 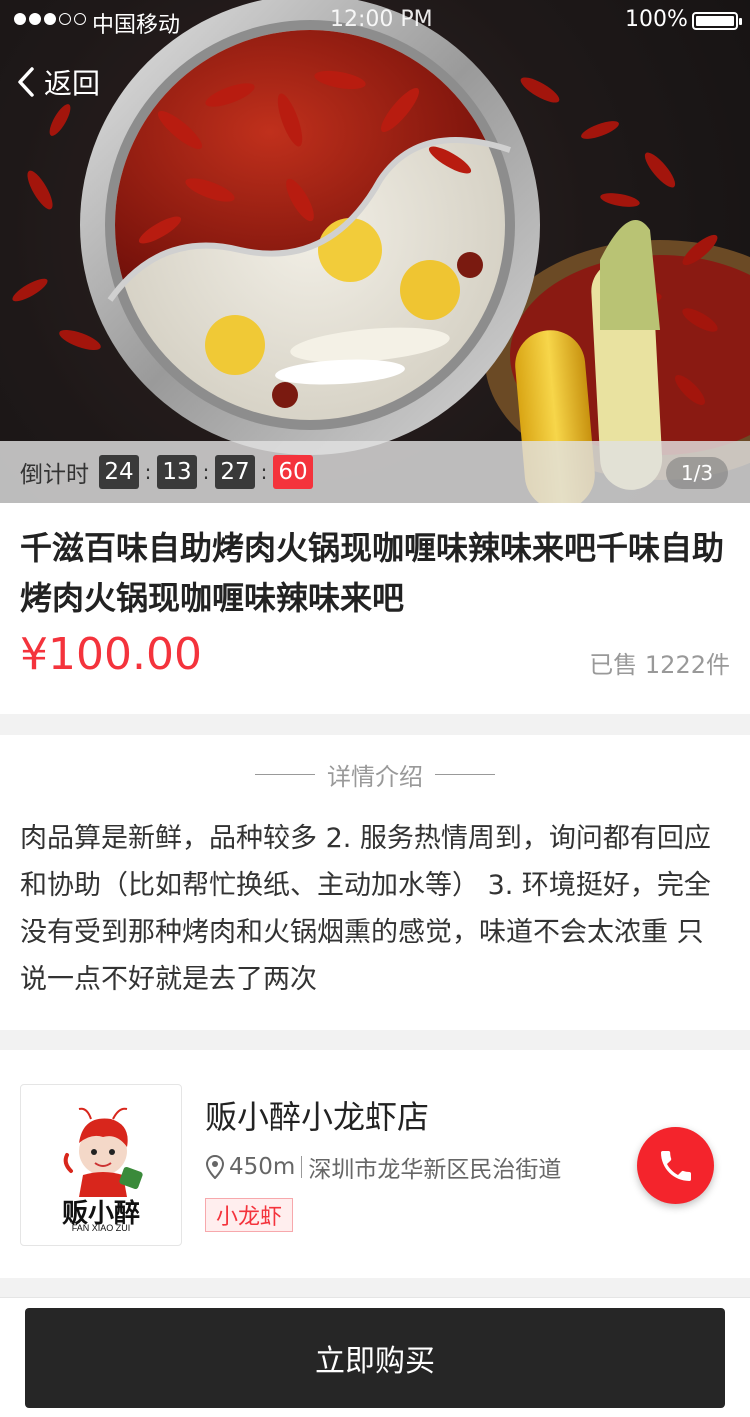 I want to click on detail-heading: 详情介绍, so click(x=375, y=774).